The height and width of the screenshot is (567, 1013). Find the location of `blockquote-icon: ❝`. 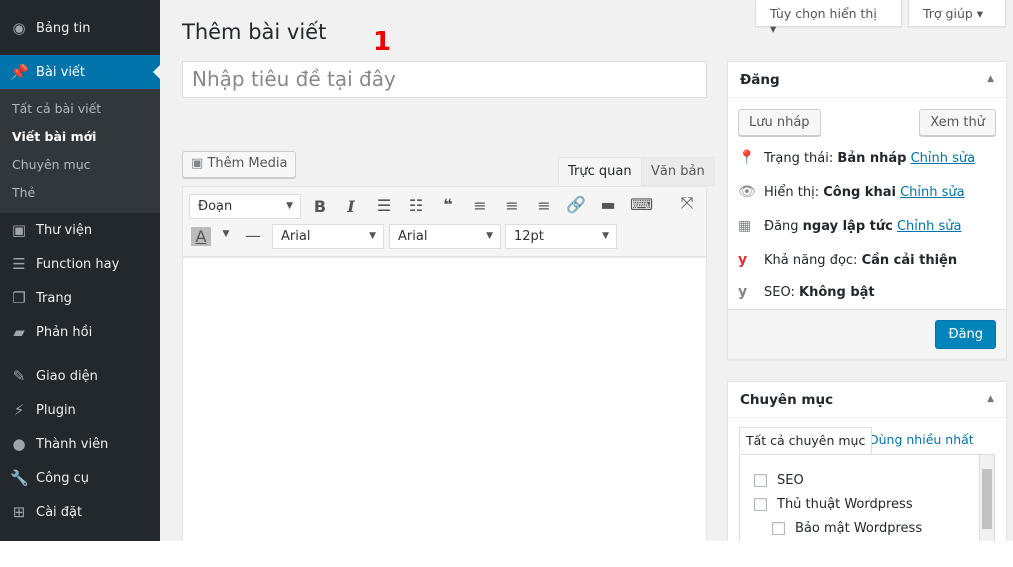

blockquote-icon: ❝ is located at coordinates (448, 204).